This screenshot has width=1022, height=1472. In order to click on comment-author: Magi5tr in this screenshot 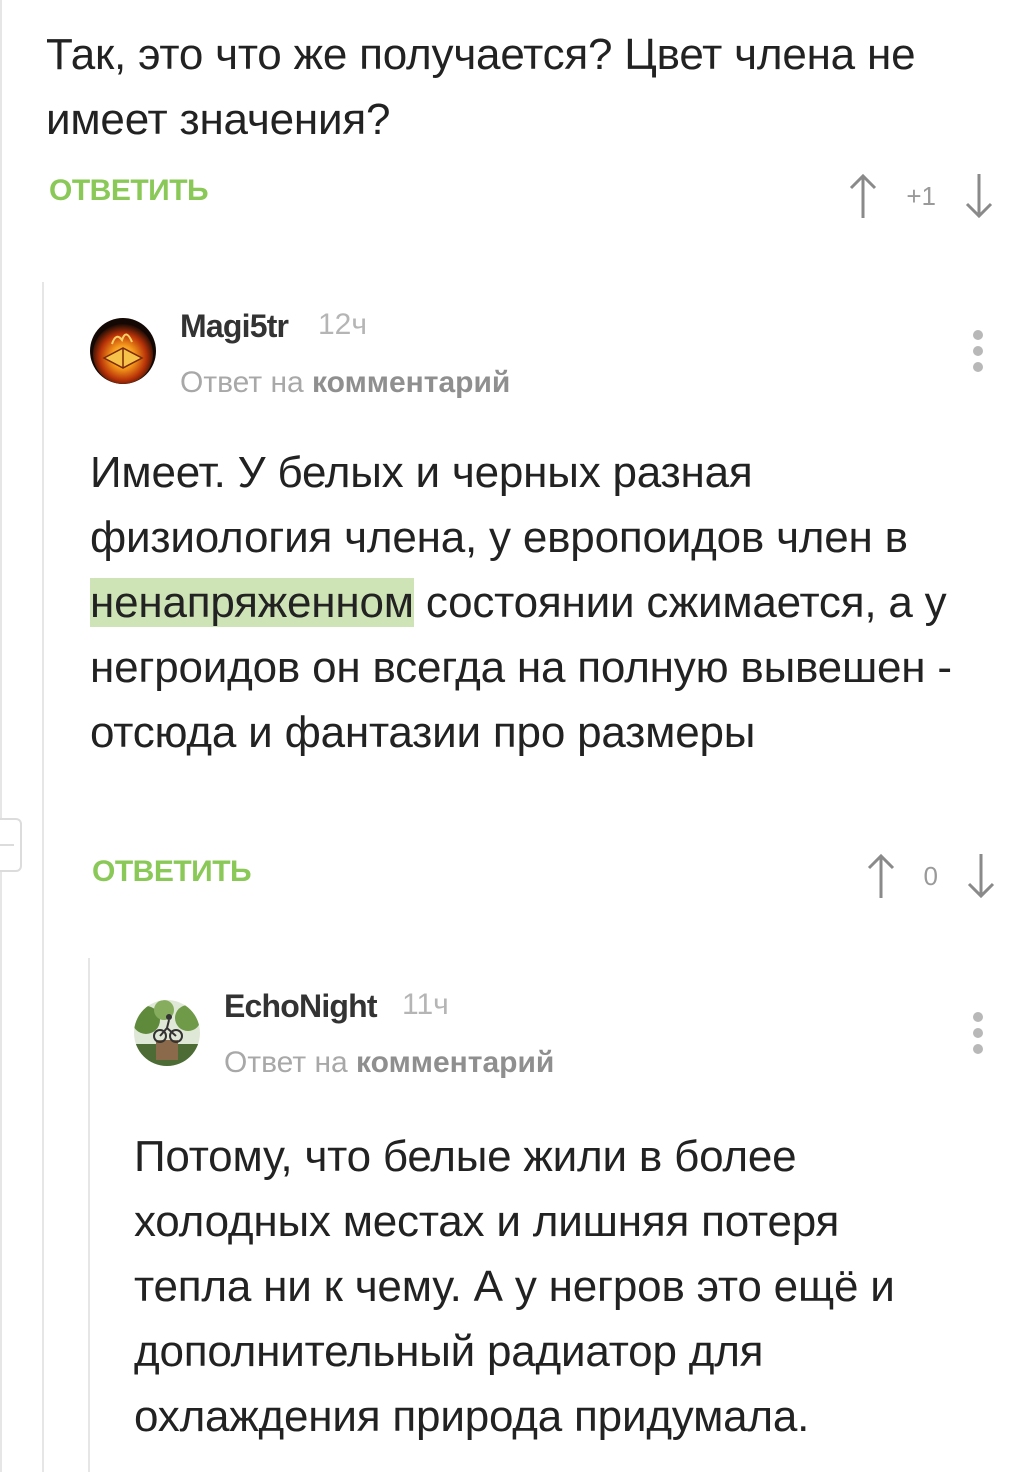, I will do `click(234, 326)`.